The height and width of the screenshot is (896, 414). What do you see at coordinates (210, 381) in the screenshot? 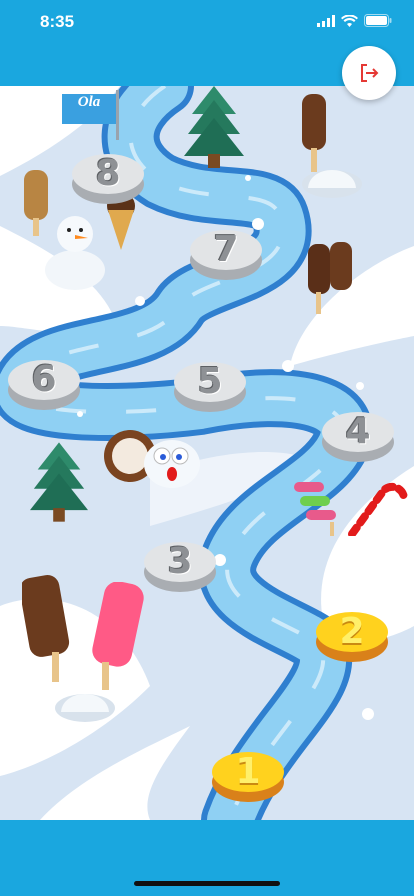
I see `level-number: 5` at bounding box center [210, 381].